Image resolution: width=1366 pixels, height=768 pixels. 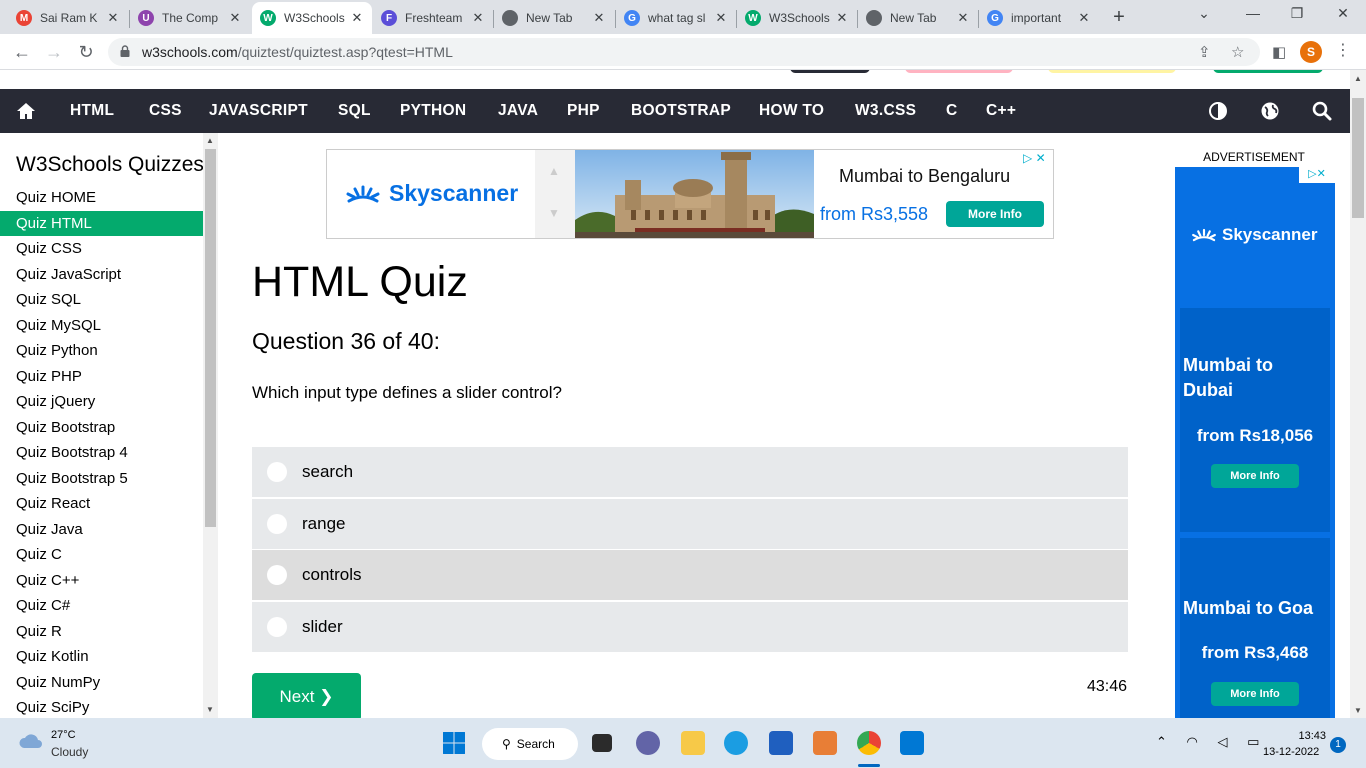 What do you see at coordinates (554, 213) in the screenshot?
I see `ad-down-arrow-icon: ▼` at bounding box center [554, 213].